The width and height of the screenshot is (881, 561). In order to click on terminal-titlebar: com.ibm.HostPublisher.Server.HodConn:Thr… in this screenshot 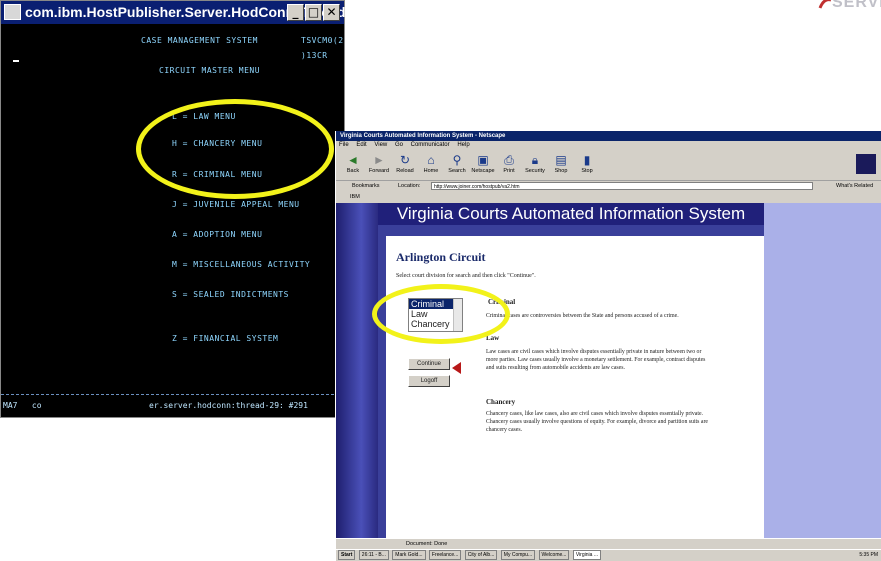, I will do `click(203, 12)`.